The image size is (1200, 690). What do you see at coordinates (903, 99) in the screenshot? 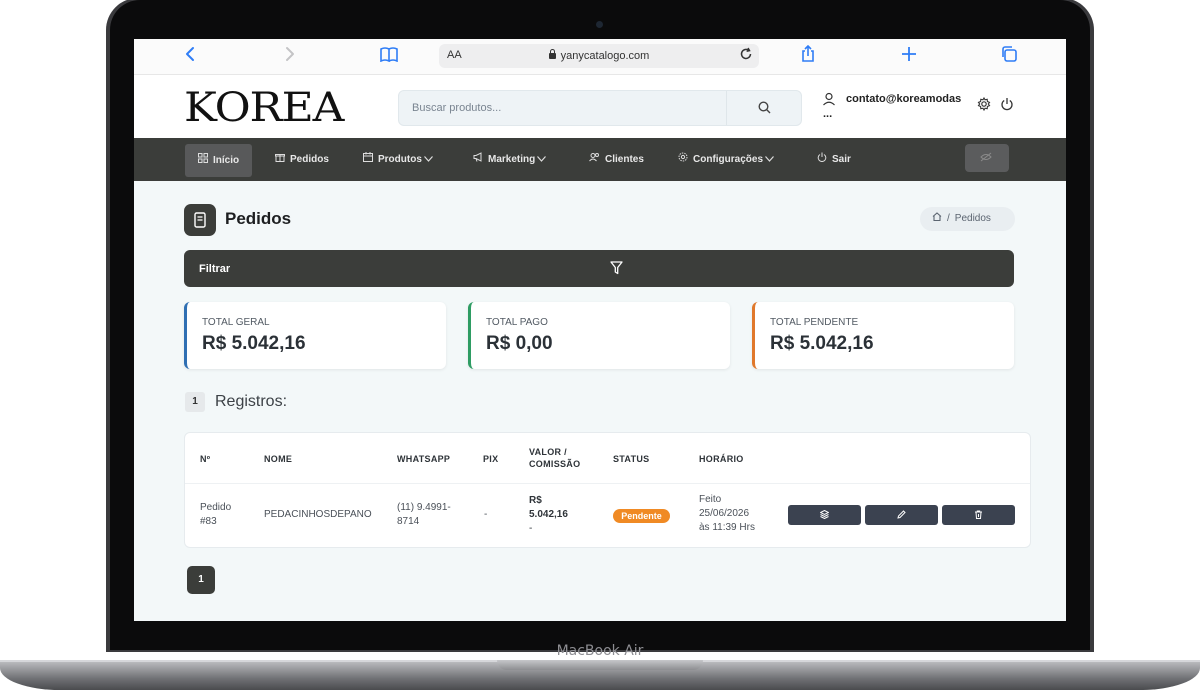
I see `user-email: contato@koreamodas` at bounding box center [903, 99].